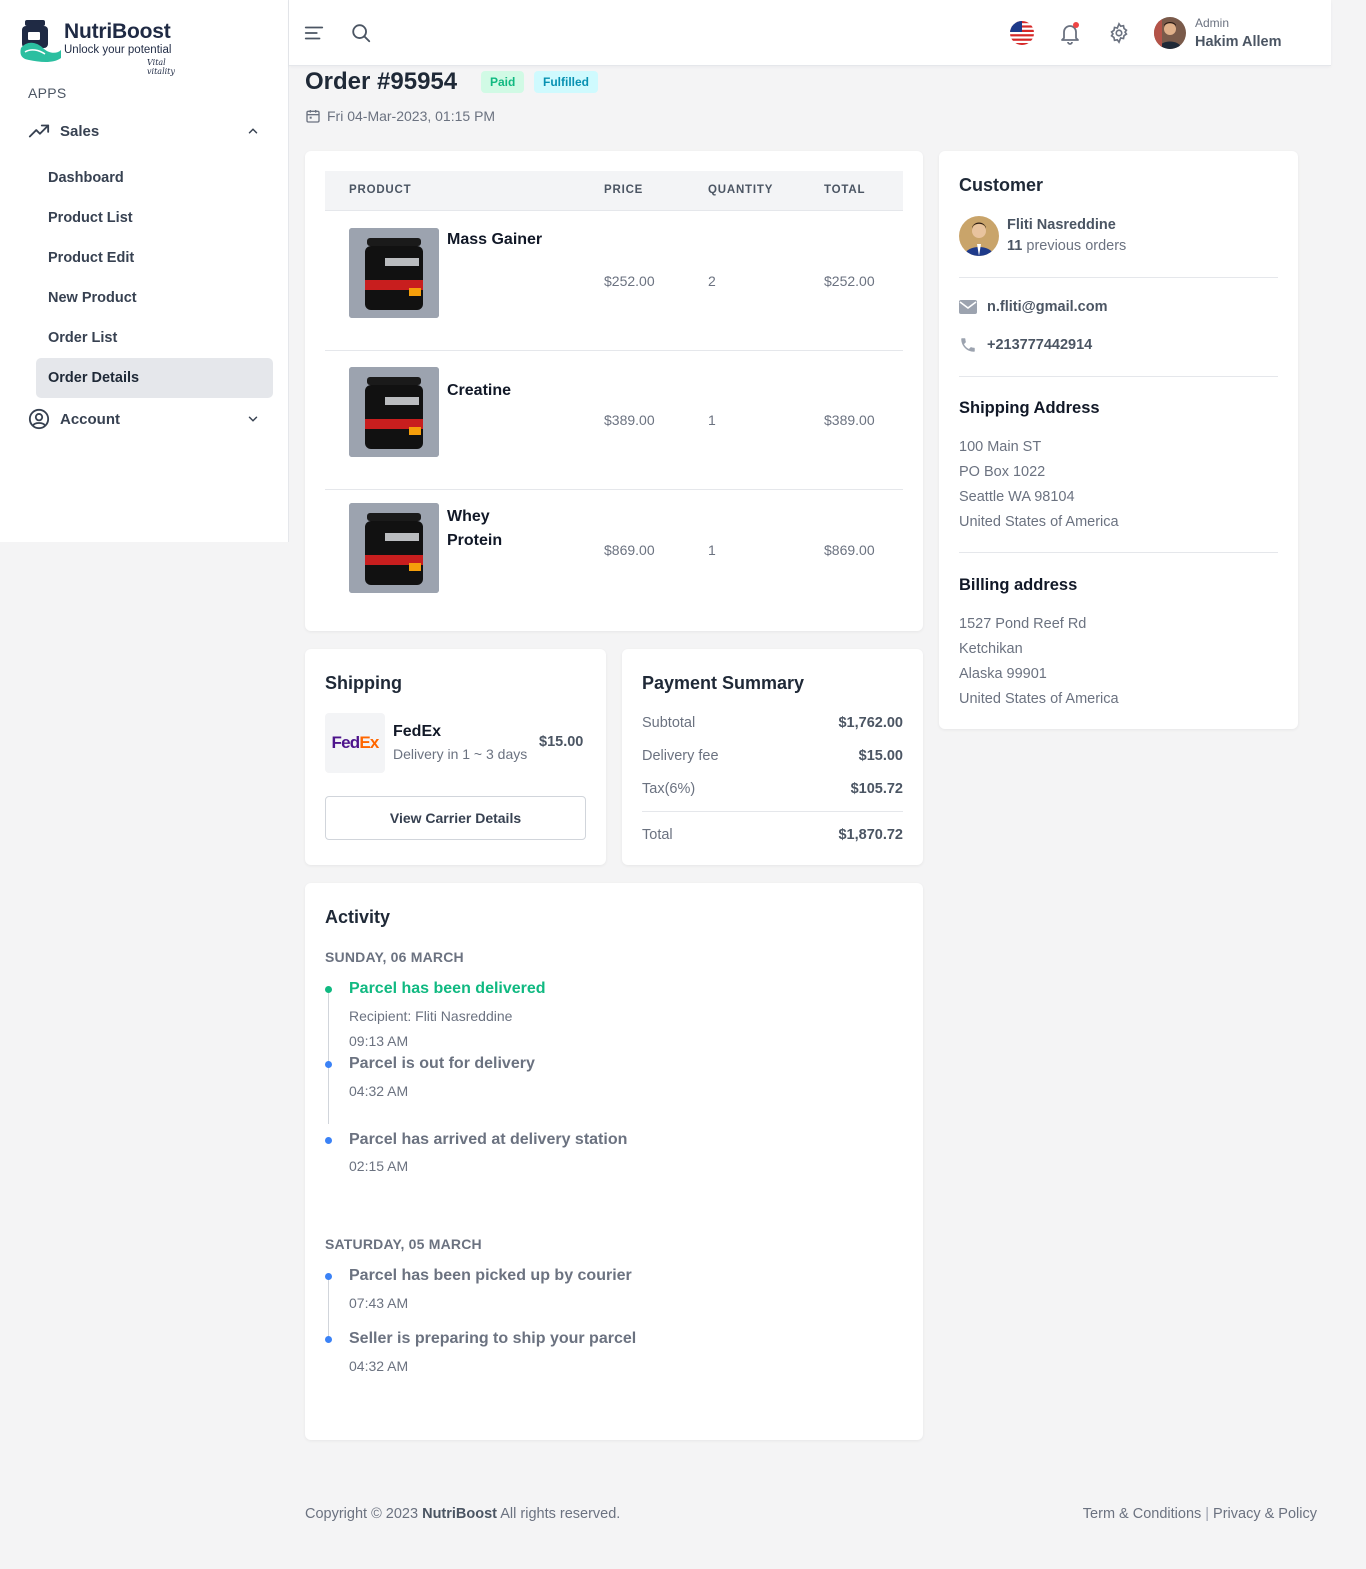  Describe the element at coordinates (154, 218) in the screenshot. I see `sidebar-item-product-list: Product List` at that location.